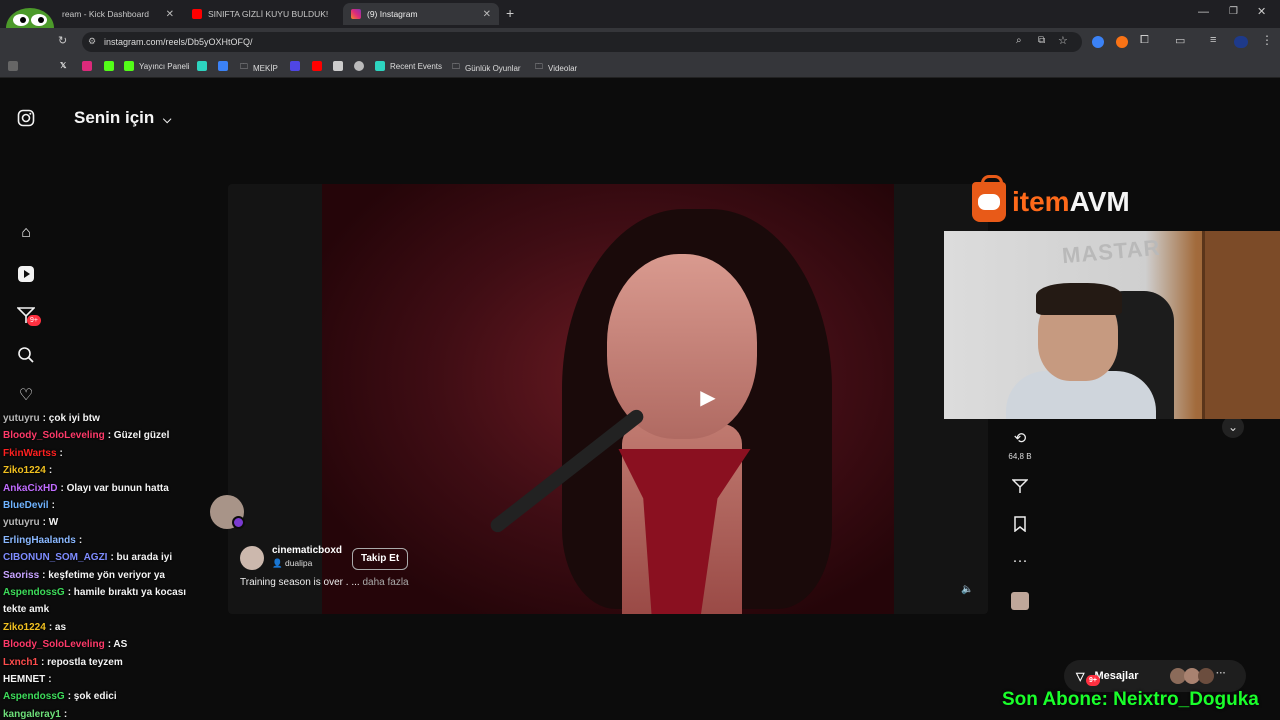 The width and height of the screenshot is (1280, 720). What do you see at coordinates (1071, 202) in the screenshot?
I see `sponsor-brand: itemAVM` at bounding box center [1071, 202].